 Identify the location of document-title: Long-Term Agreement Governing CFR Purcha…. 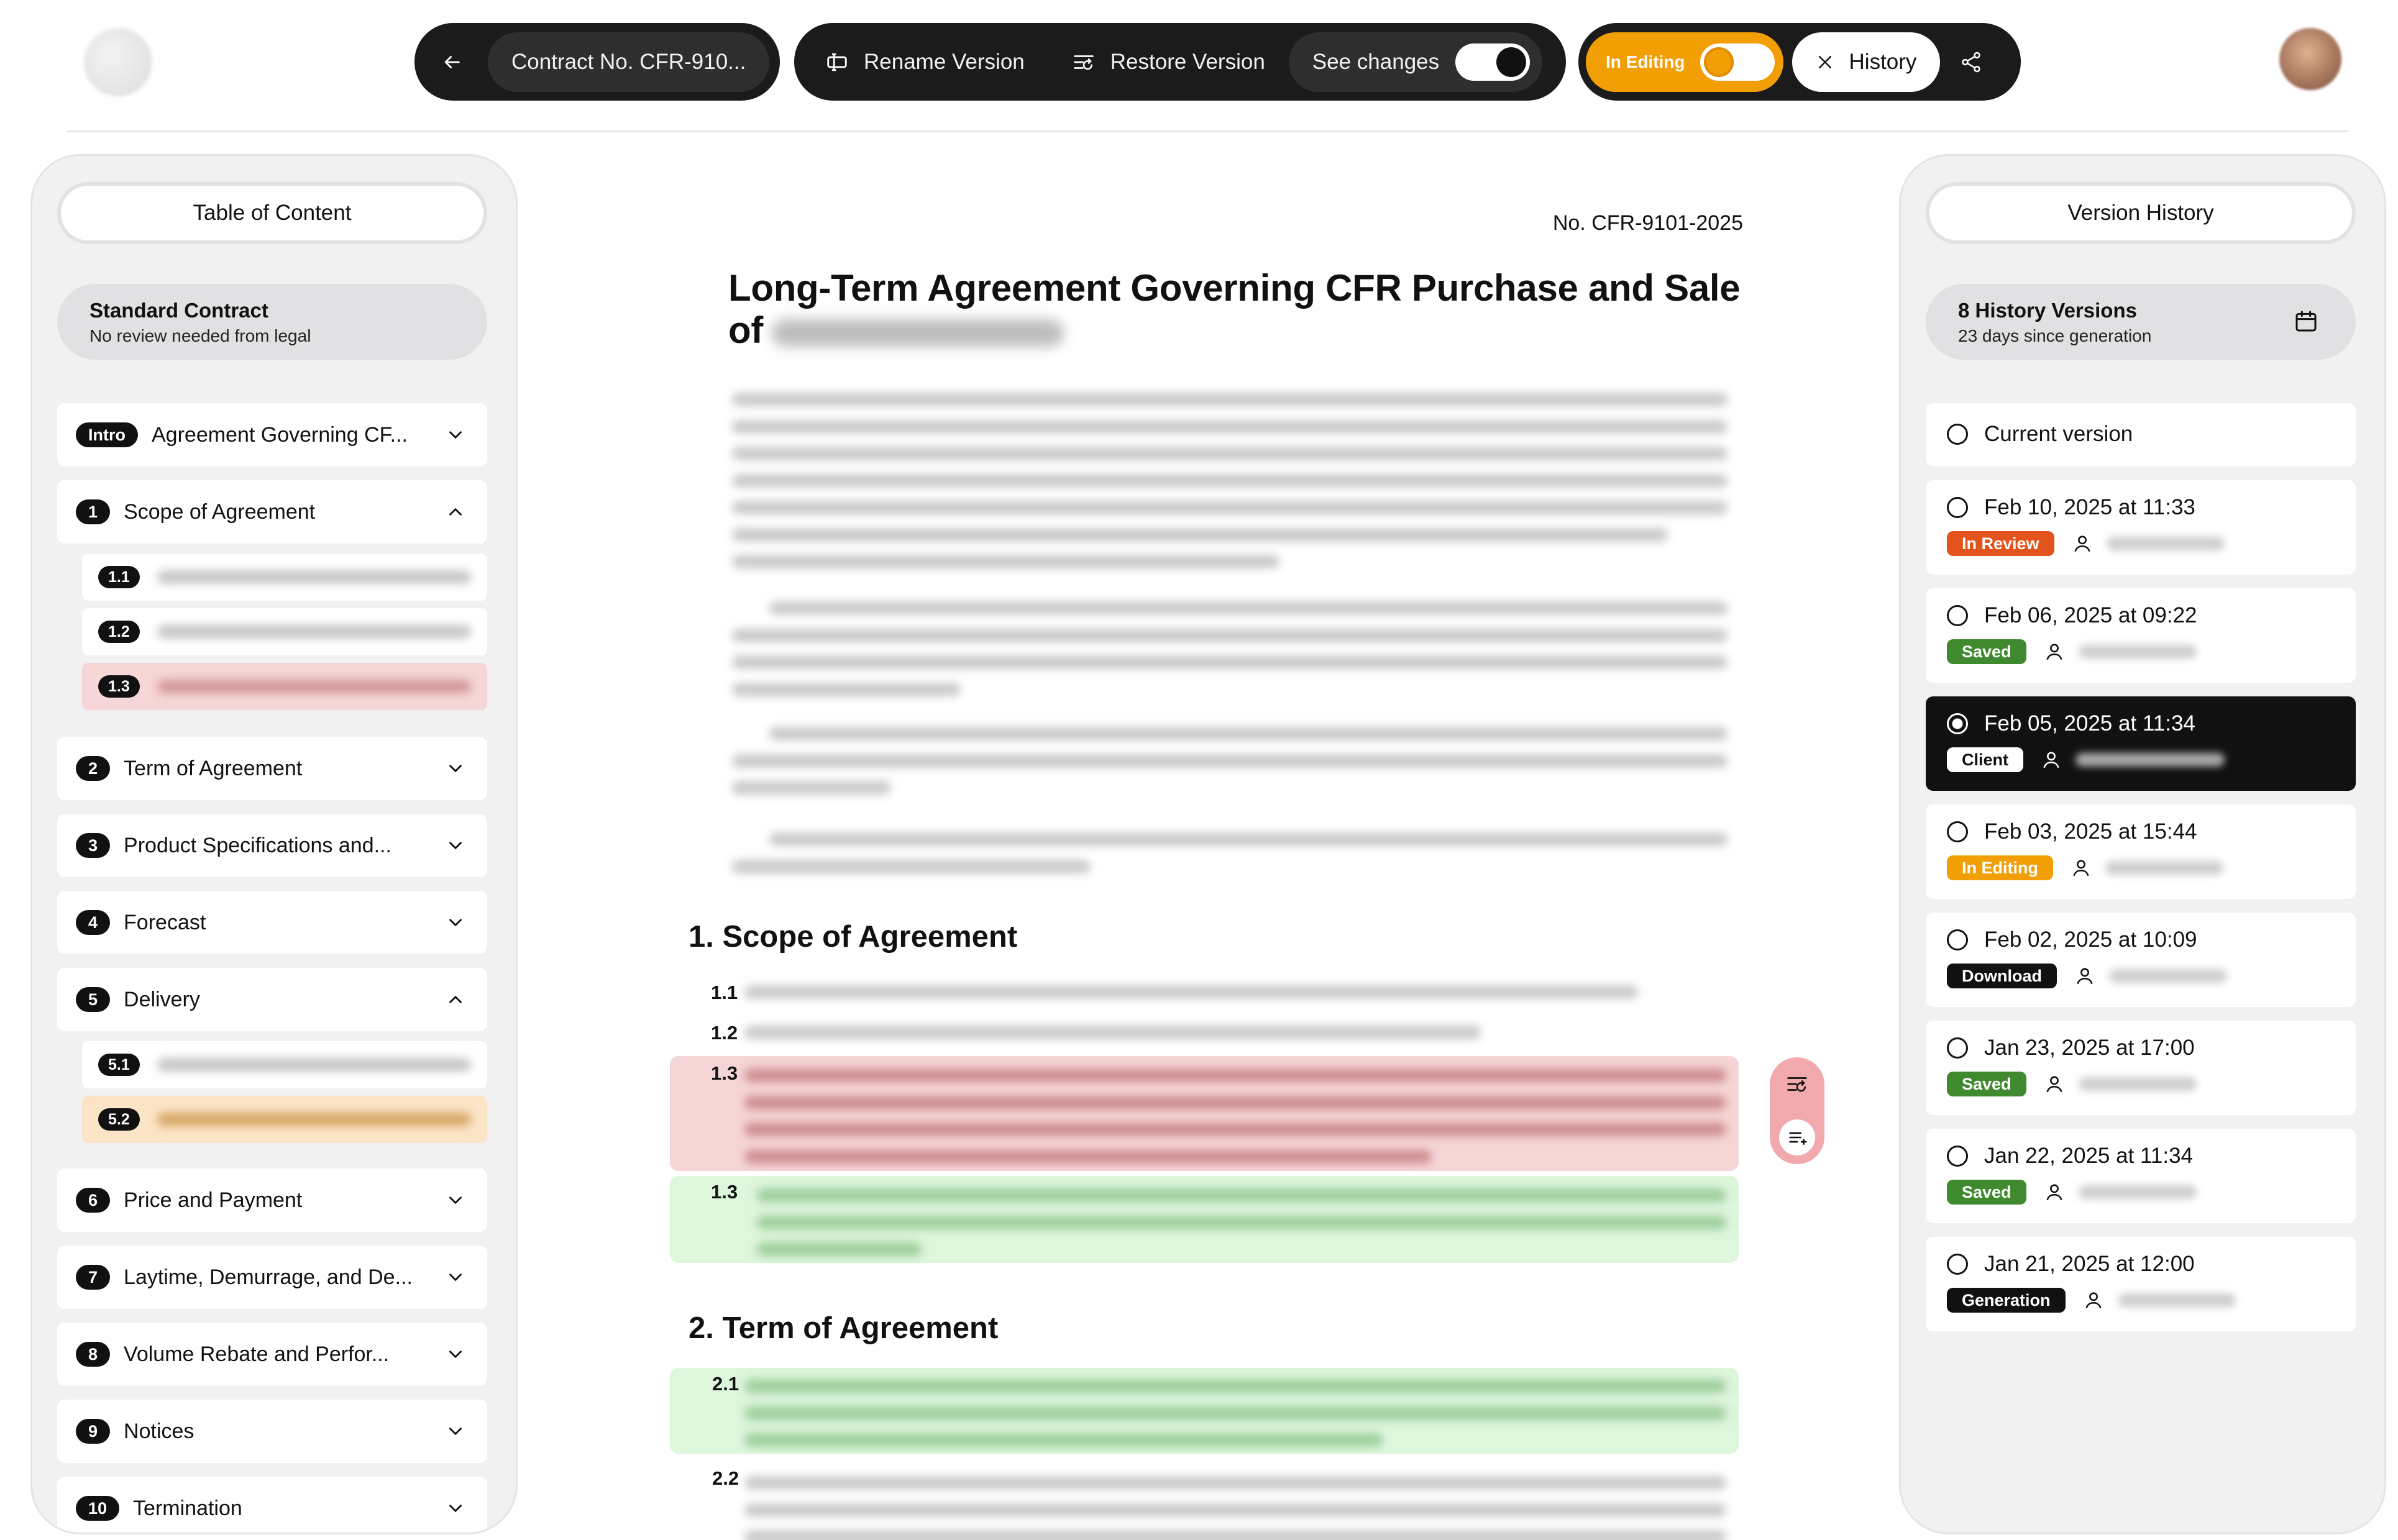
(1257, 309).